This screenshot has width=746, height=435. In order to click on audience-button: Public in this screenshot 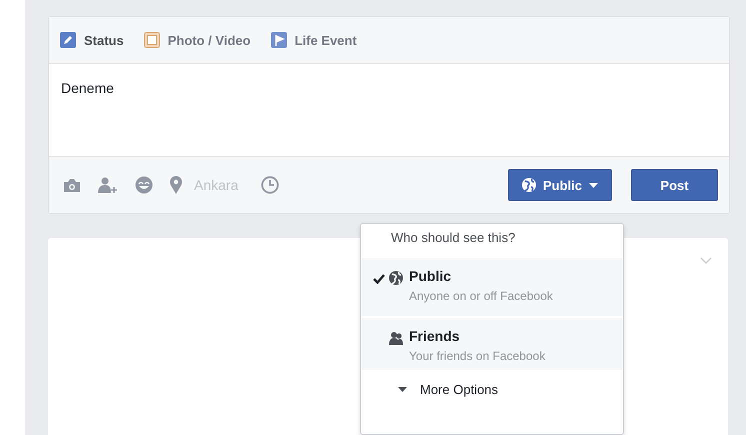, I will do `click(560, 185)`.